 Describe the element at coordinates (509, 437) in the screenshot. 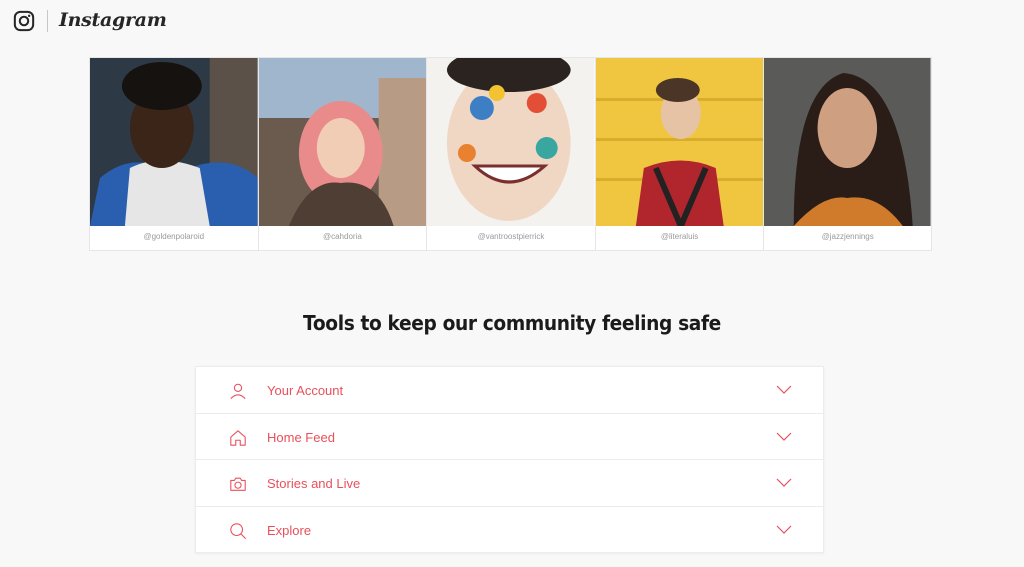

I see `accordion-item-home-feed: Home Feed` at that location.